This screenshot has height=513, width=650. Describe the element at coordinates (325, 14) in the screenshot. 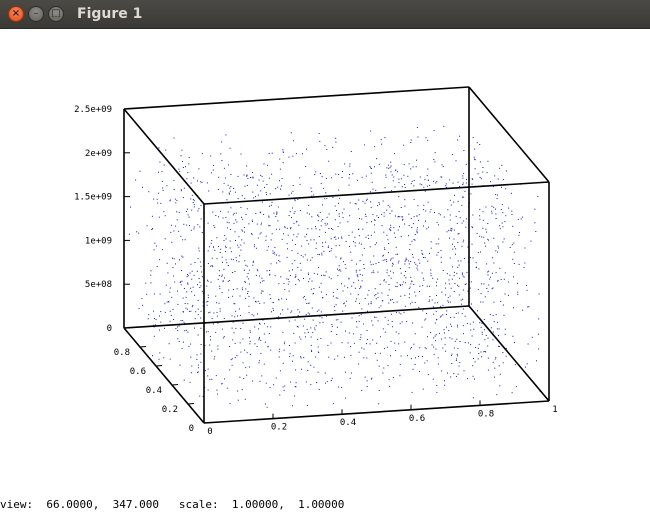

I see `title-bar: × – □ Figure 1` at that location.